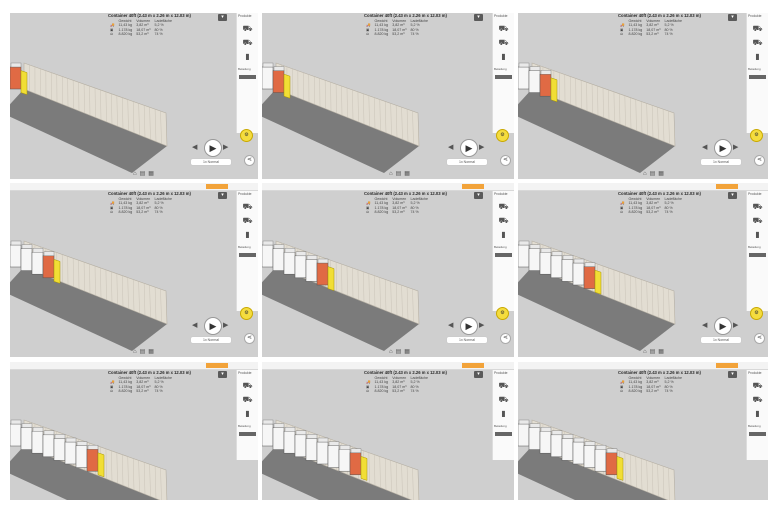 This screenshot has width=778, height=512. Describe the element at coordinates (273, 77) in the screenshot. I see `cargo-stack` at that location.